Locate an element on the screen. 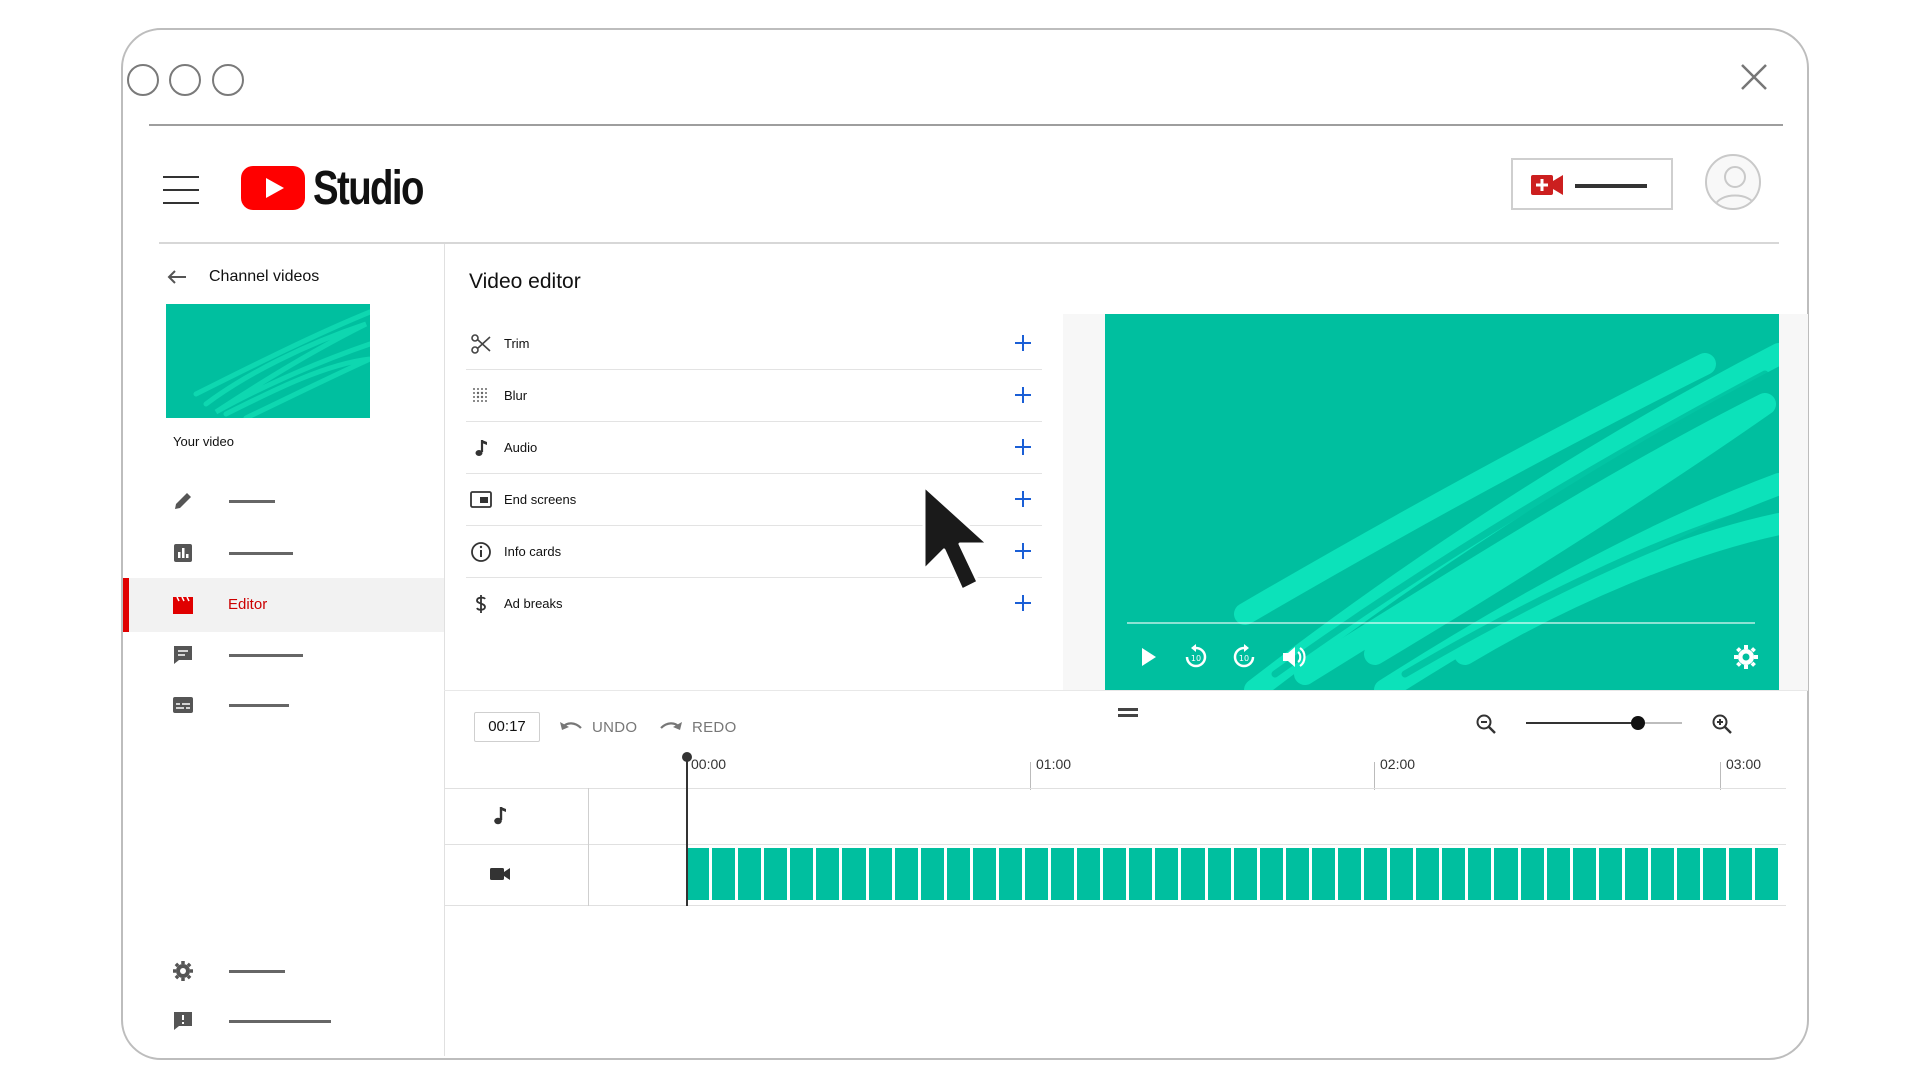  preview-progress-bar is located at coordinates (1441, 623).